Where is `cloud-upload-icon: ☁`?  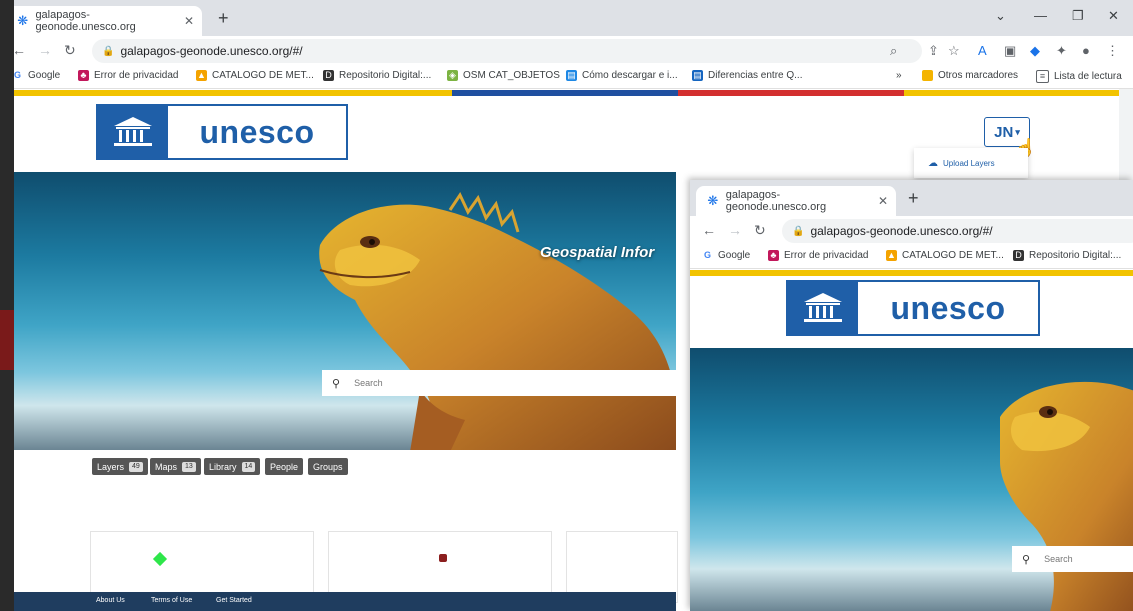
cloud-upload-icon: ☁ is located at coordinates (933, 163).